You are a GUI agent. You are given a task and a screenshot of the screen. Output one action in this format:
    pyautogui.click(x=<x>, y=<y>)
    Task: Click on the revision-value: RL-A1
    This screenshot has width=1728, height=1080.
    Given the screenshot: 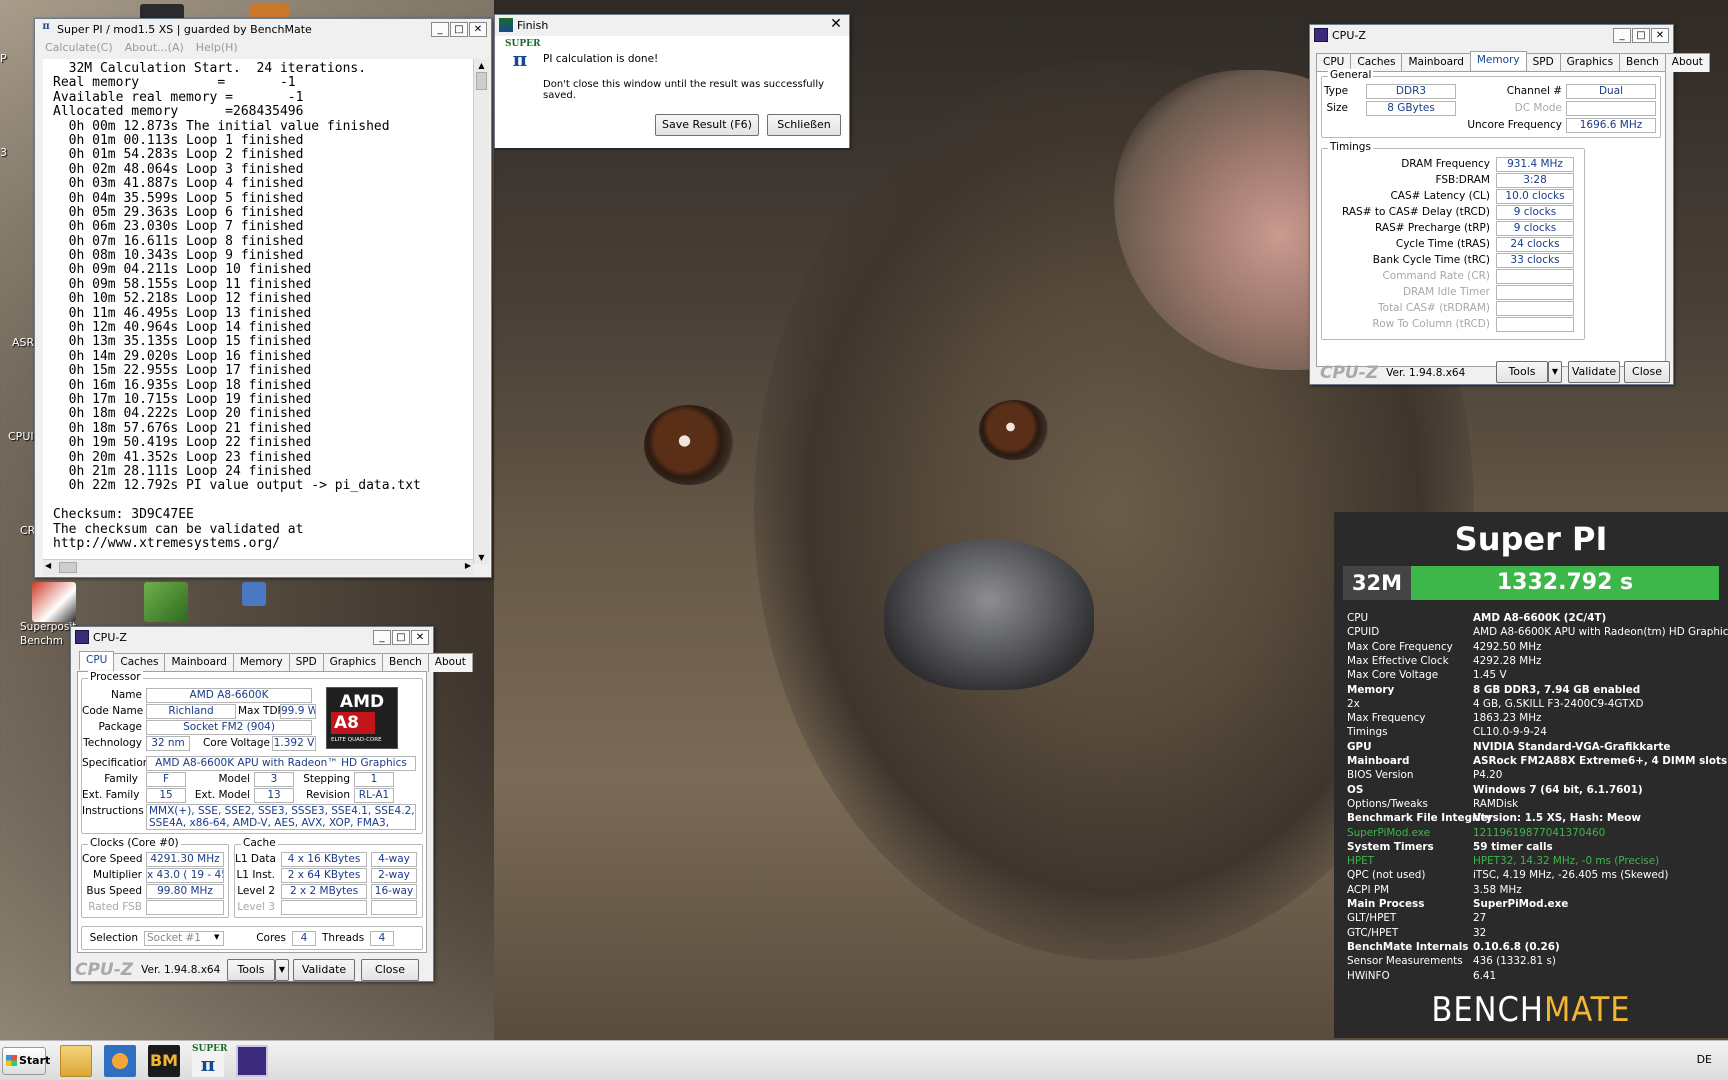 What is the action you would take?
    pyautogui.click(x=374, y=795)
    